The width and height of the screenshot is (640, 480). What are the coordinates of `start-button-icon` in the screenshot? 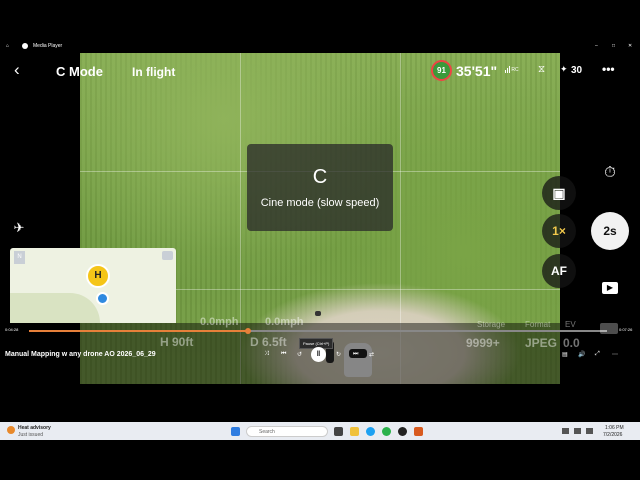 It's located at (235, 431).